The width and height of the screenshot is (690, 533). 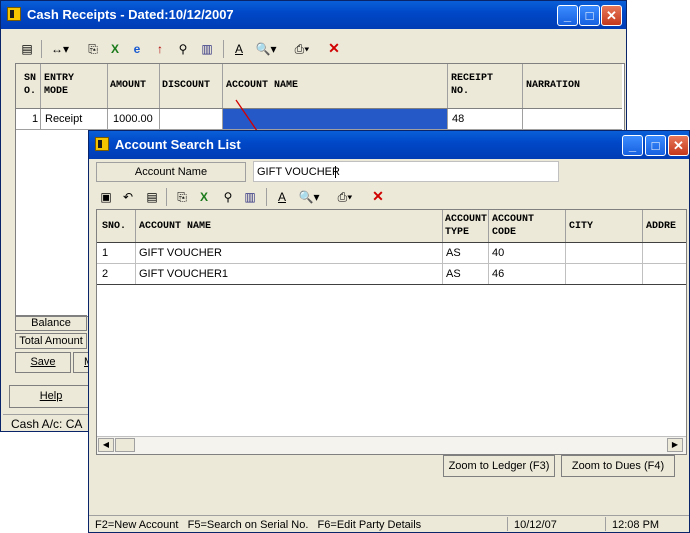 What do you see at coordinates (59, 85) in the screenshot?
I see `col-header-entry-mode: ENTRY MODE` at bounding box center [59, 85].